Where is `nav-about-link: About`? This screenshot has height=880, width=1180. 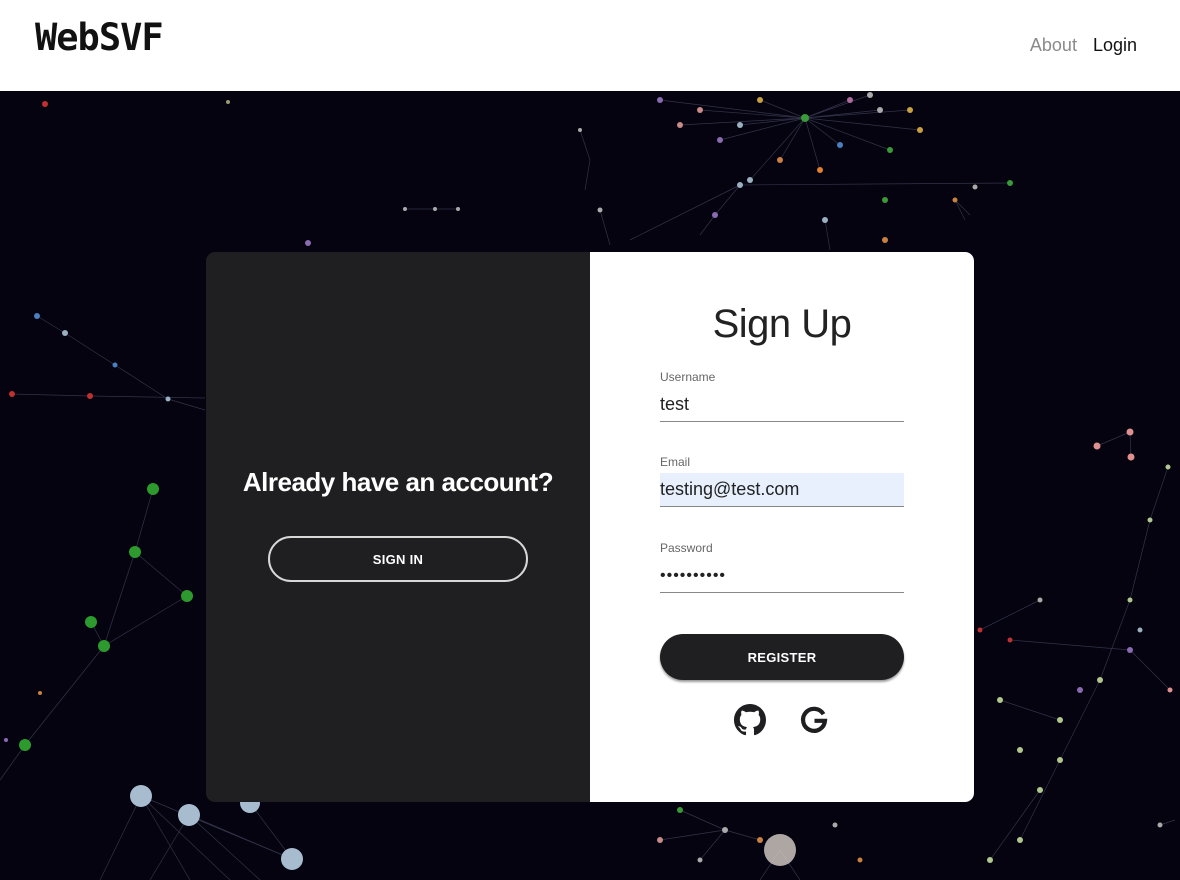 nav-about-link: About is located at coordinates (1053, 45).